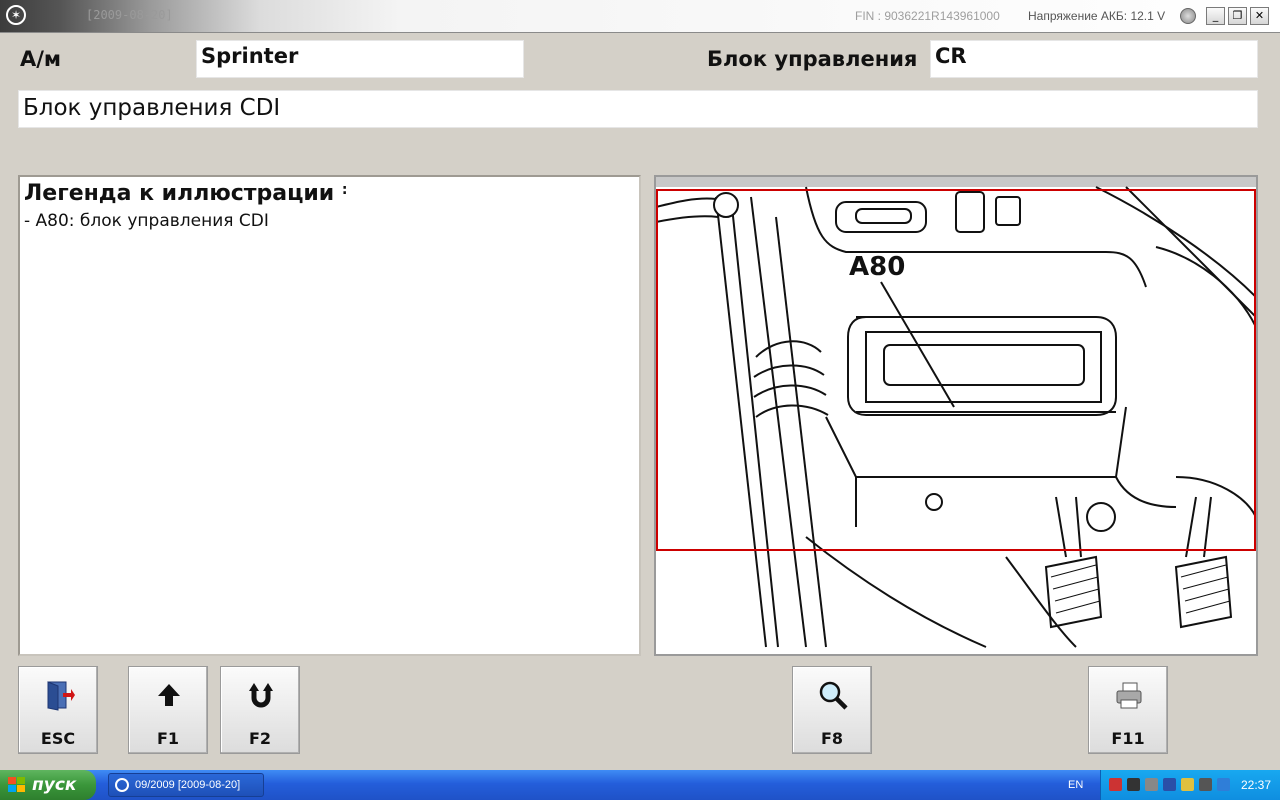  Describe the element at coordinates (877, 267) in the screenshot. I see `callout-label: A80` at that location.